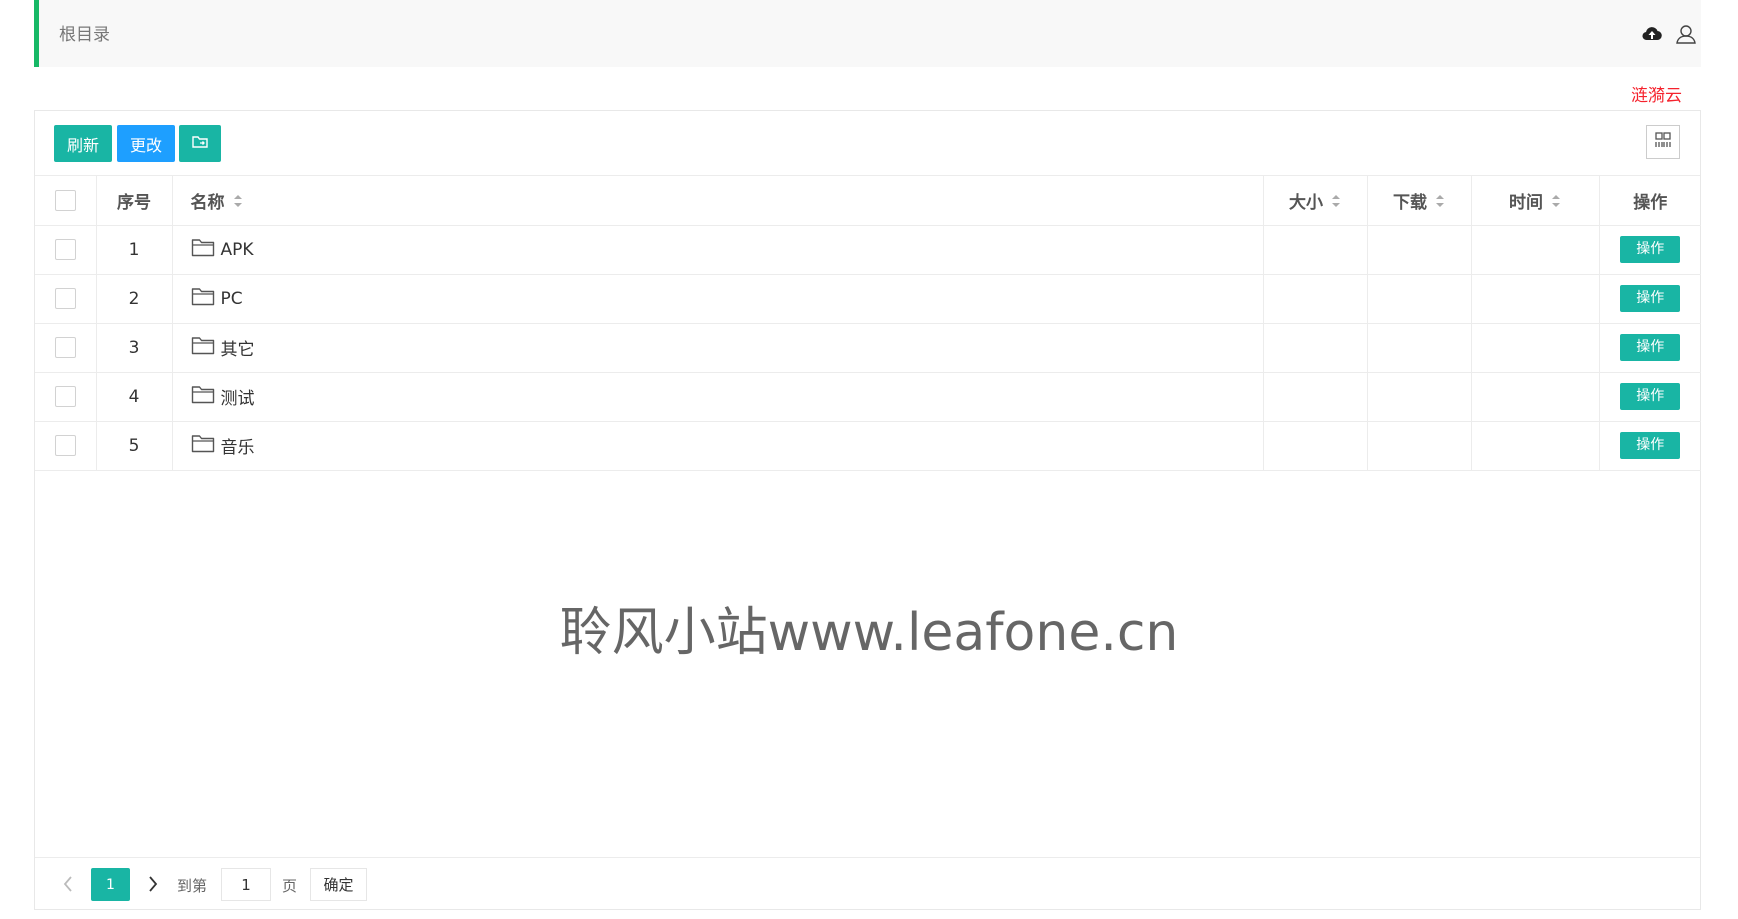  What do you see at coordinates (868, 446) in the screenshot?
I see `table-row: 5 音乐 操作` at bounding box center [868, 446].